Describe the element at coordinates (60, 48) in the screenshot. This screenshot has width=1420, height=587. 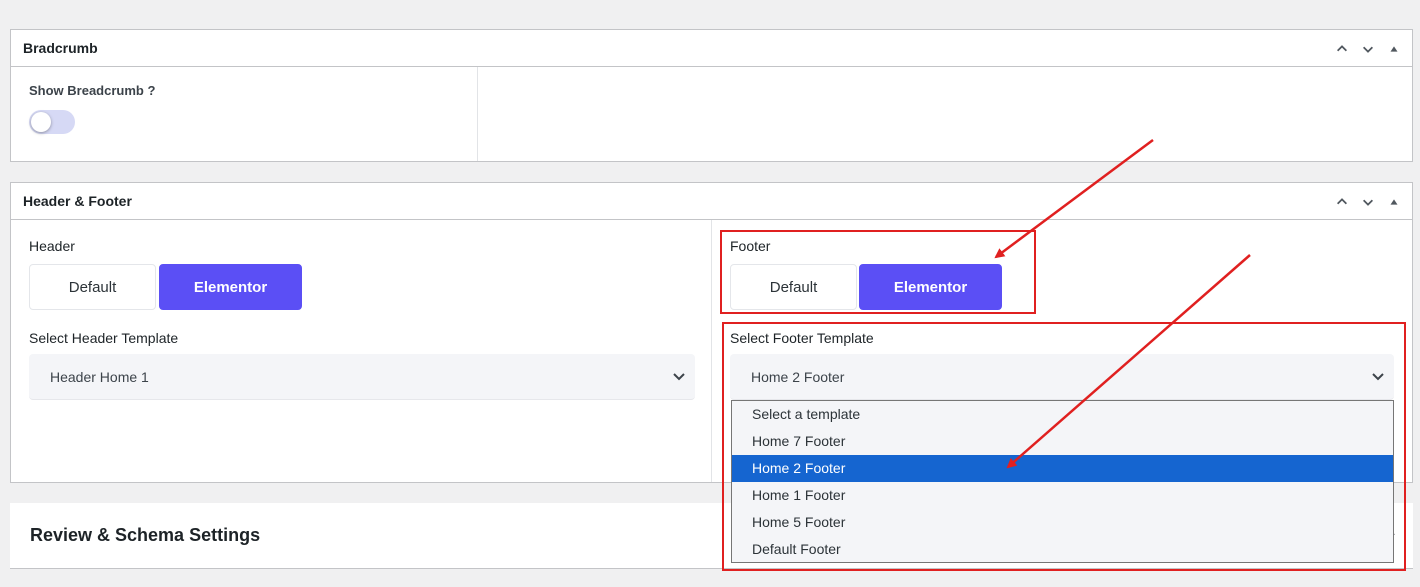
I see `breadcrumb-panel-title: Bradcrumb` at that location.